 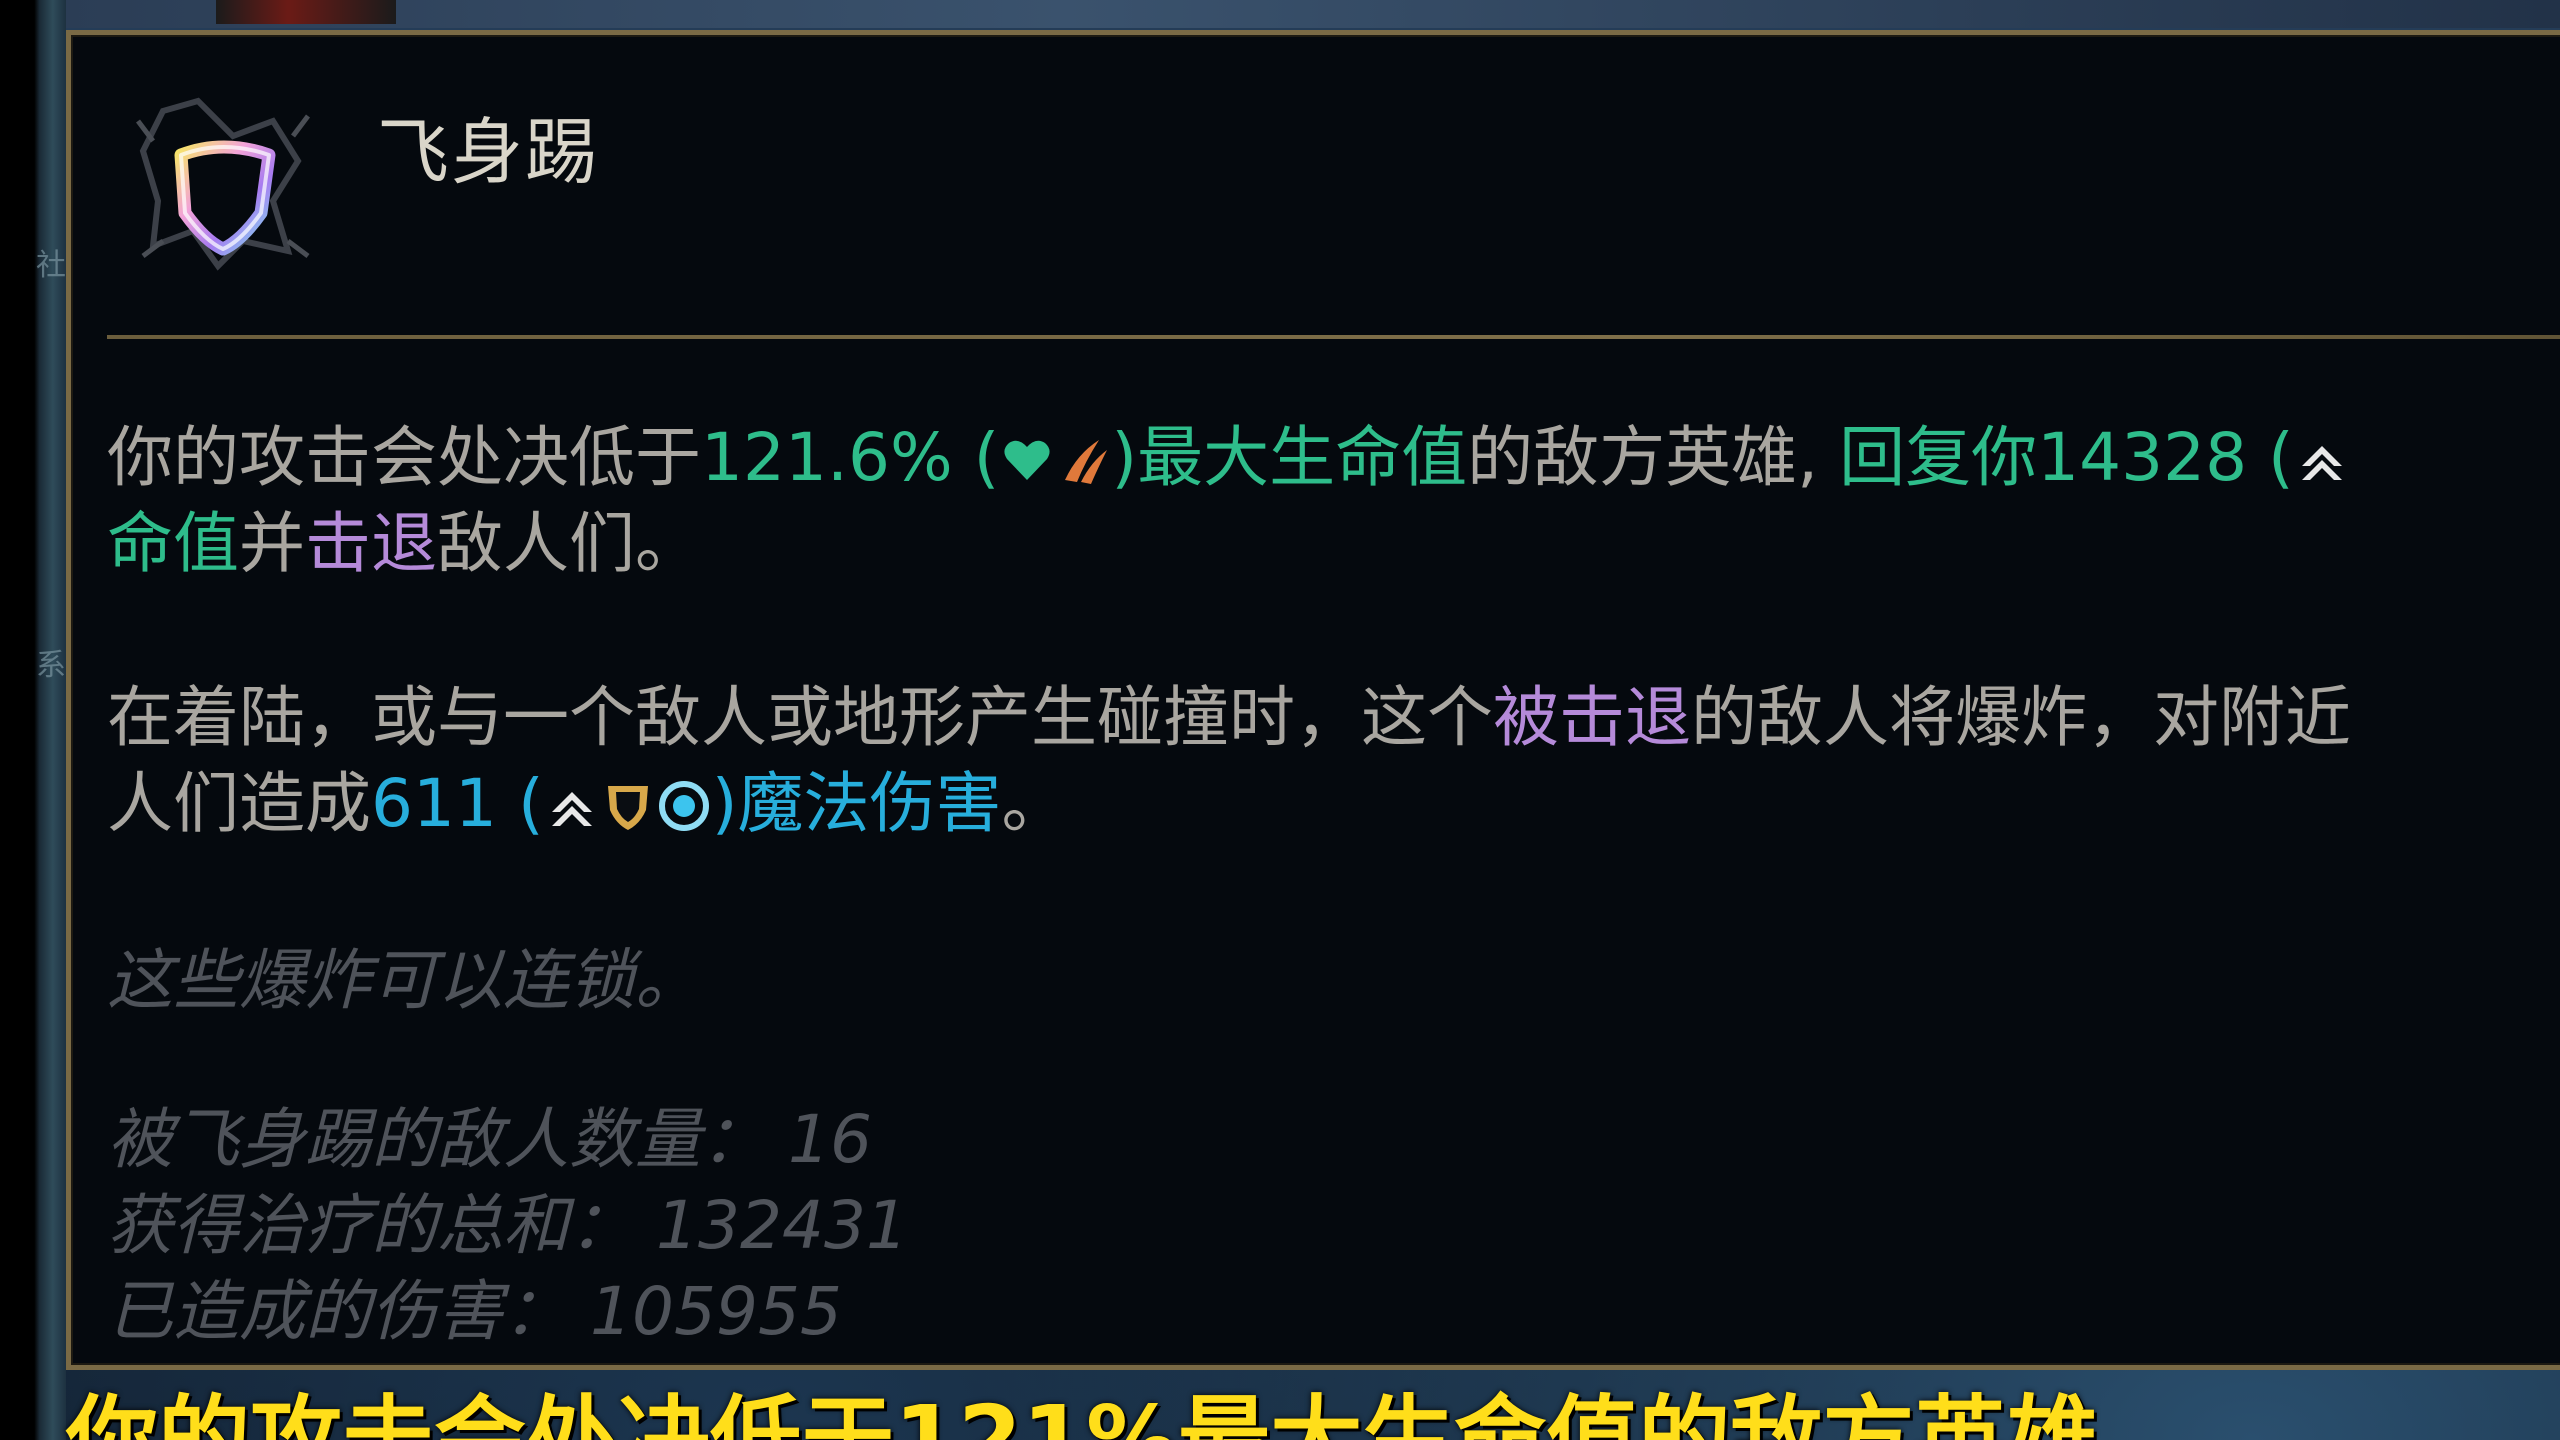 What do you see at coordinates (371, 1225) in the screenshot?
I see `stat-label: 获得治疗的总和：` at bounding box center [371, 1225].